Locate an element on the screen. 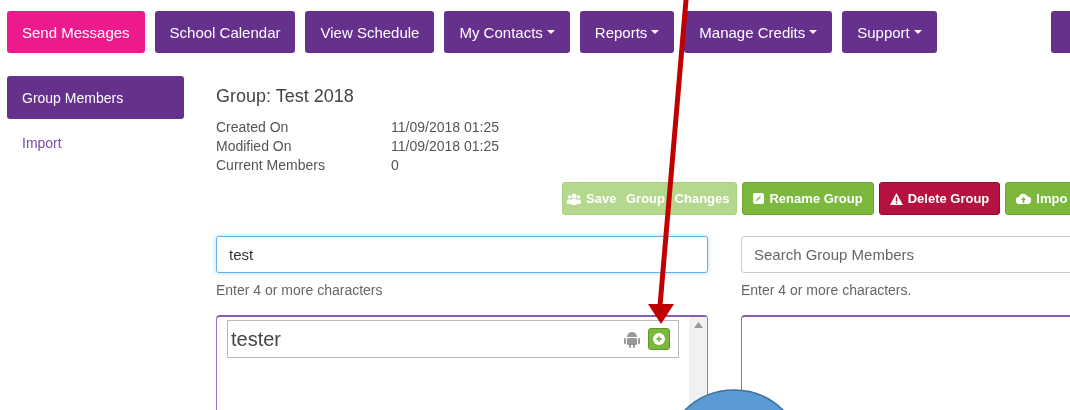  sidebar-item: Group Members is located at coordinates (95, 97).